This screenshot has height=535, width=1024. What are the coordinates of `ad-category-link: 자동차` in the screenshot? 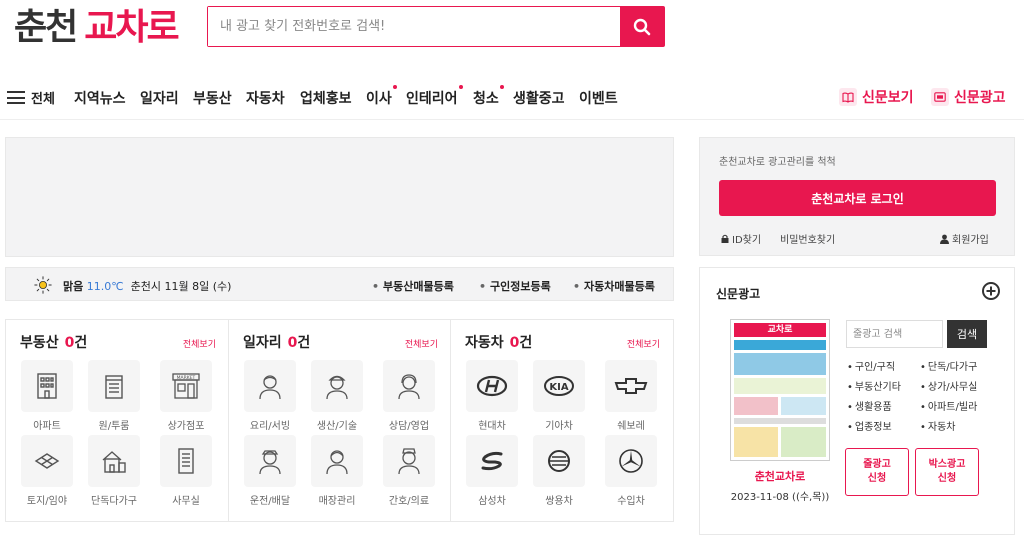 It's located at (938, 425).